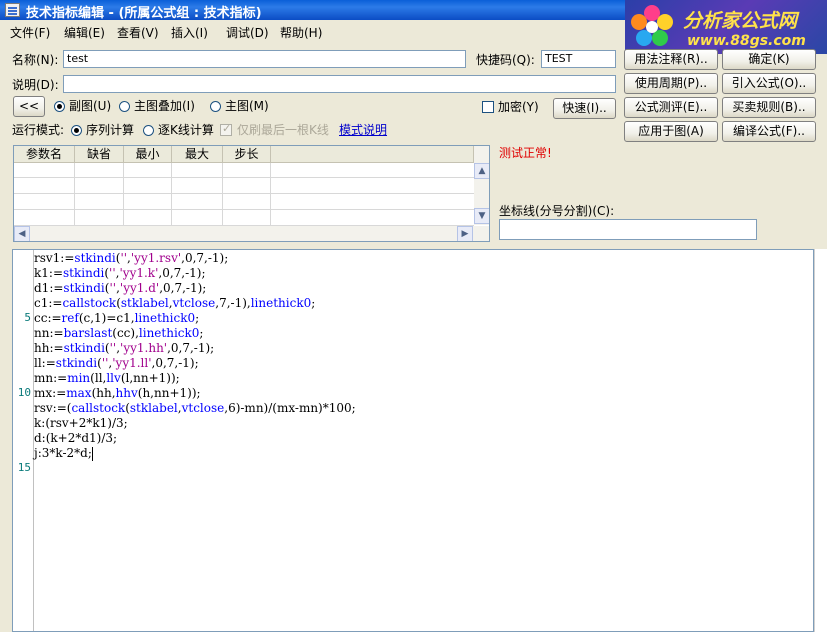 The width and height of the screenshot is (827, 632). Describe the element at coordinates (138, 33) in the screenshot. I see `menu-view: 查看(V)` at that location.